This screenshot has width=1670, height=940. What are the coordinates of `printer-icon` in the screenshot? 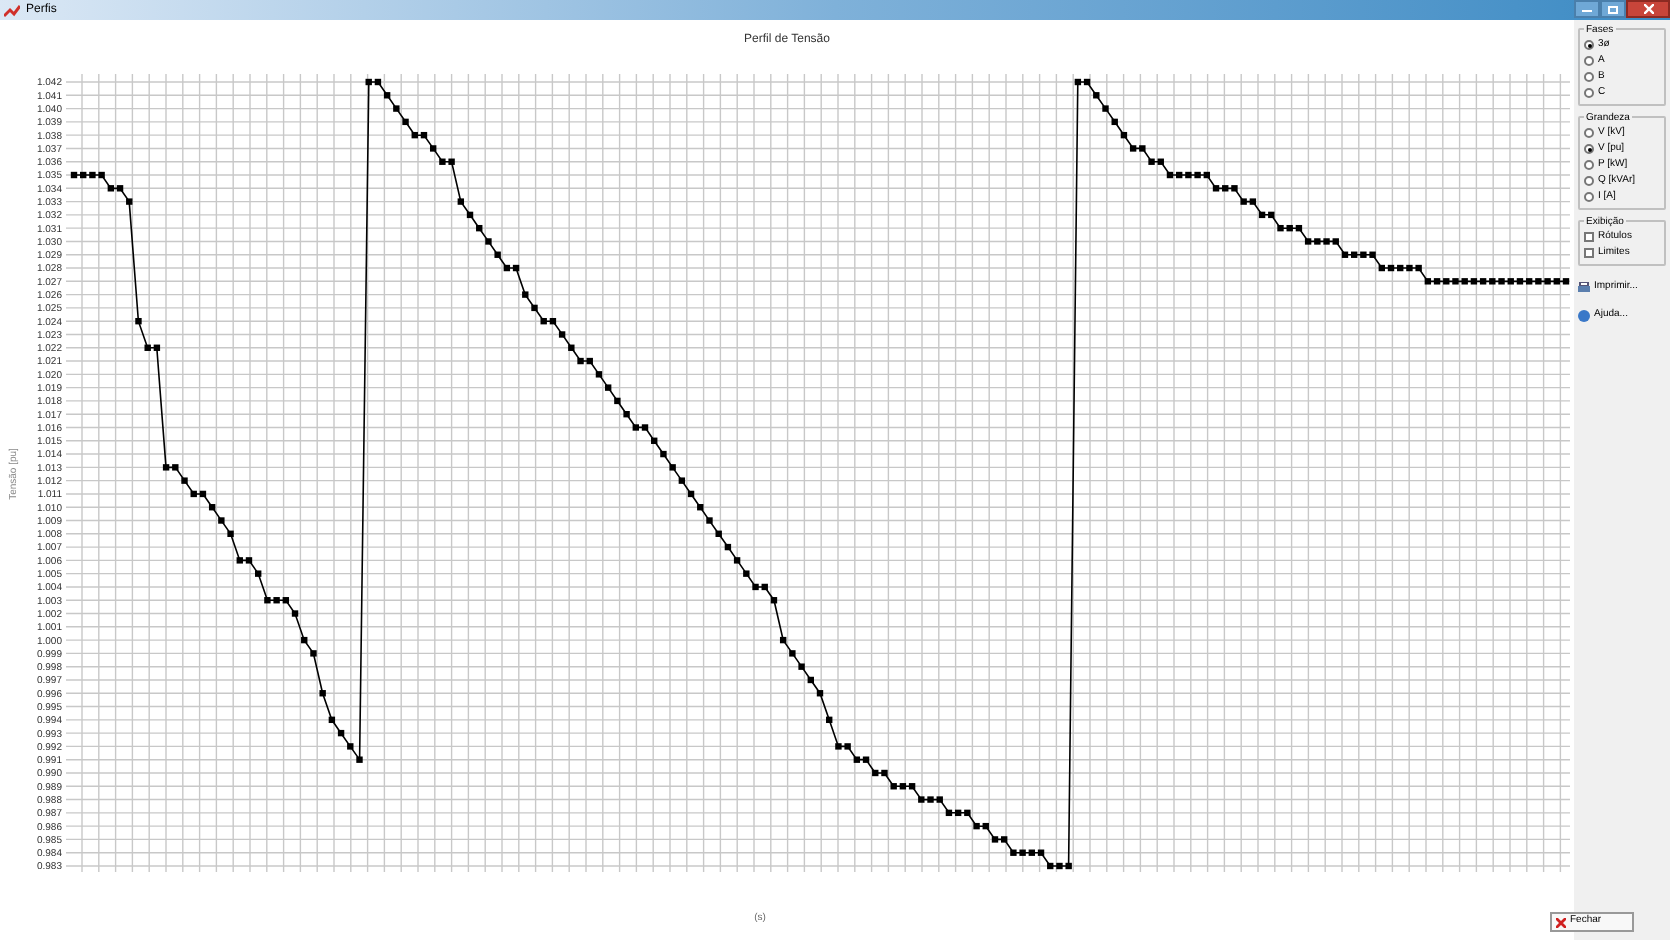 It's located at (1584, 287).